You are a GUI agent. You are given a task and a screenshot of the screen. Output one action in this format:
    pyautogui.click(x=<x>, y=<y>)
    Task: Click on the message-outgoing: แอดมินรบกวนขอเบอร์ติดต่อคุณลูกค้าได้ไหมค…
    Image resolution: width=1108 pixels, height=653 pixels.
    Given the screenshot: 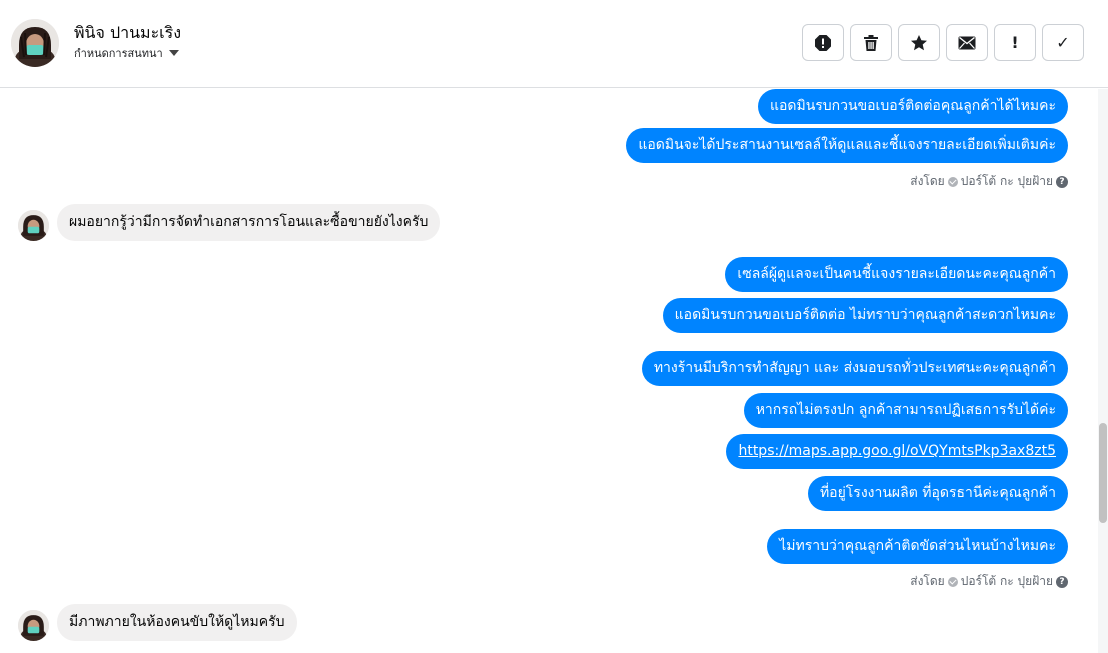 What is the action you would take?
    pyautogui.click(x=912, y=106)
    